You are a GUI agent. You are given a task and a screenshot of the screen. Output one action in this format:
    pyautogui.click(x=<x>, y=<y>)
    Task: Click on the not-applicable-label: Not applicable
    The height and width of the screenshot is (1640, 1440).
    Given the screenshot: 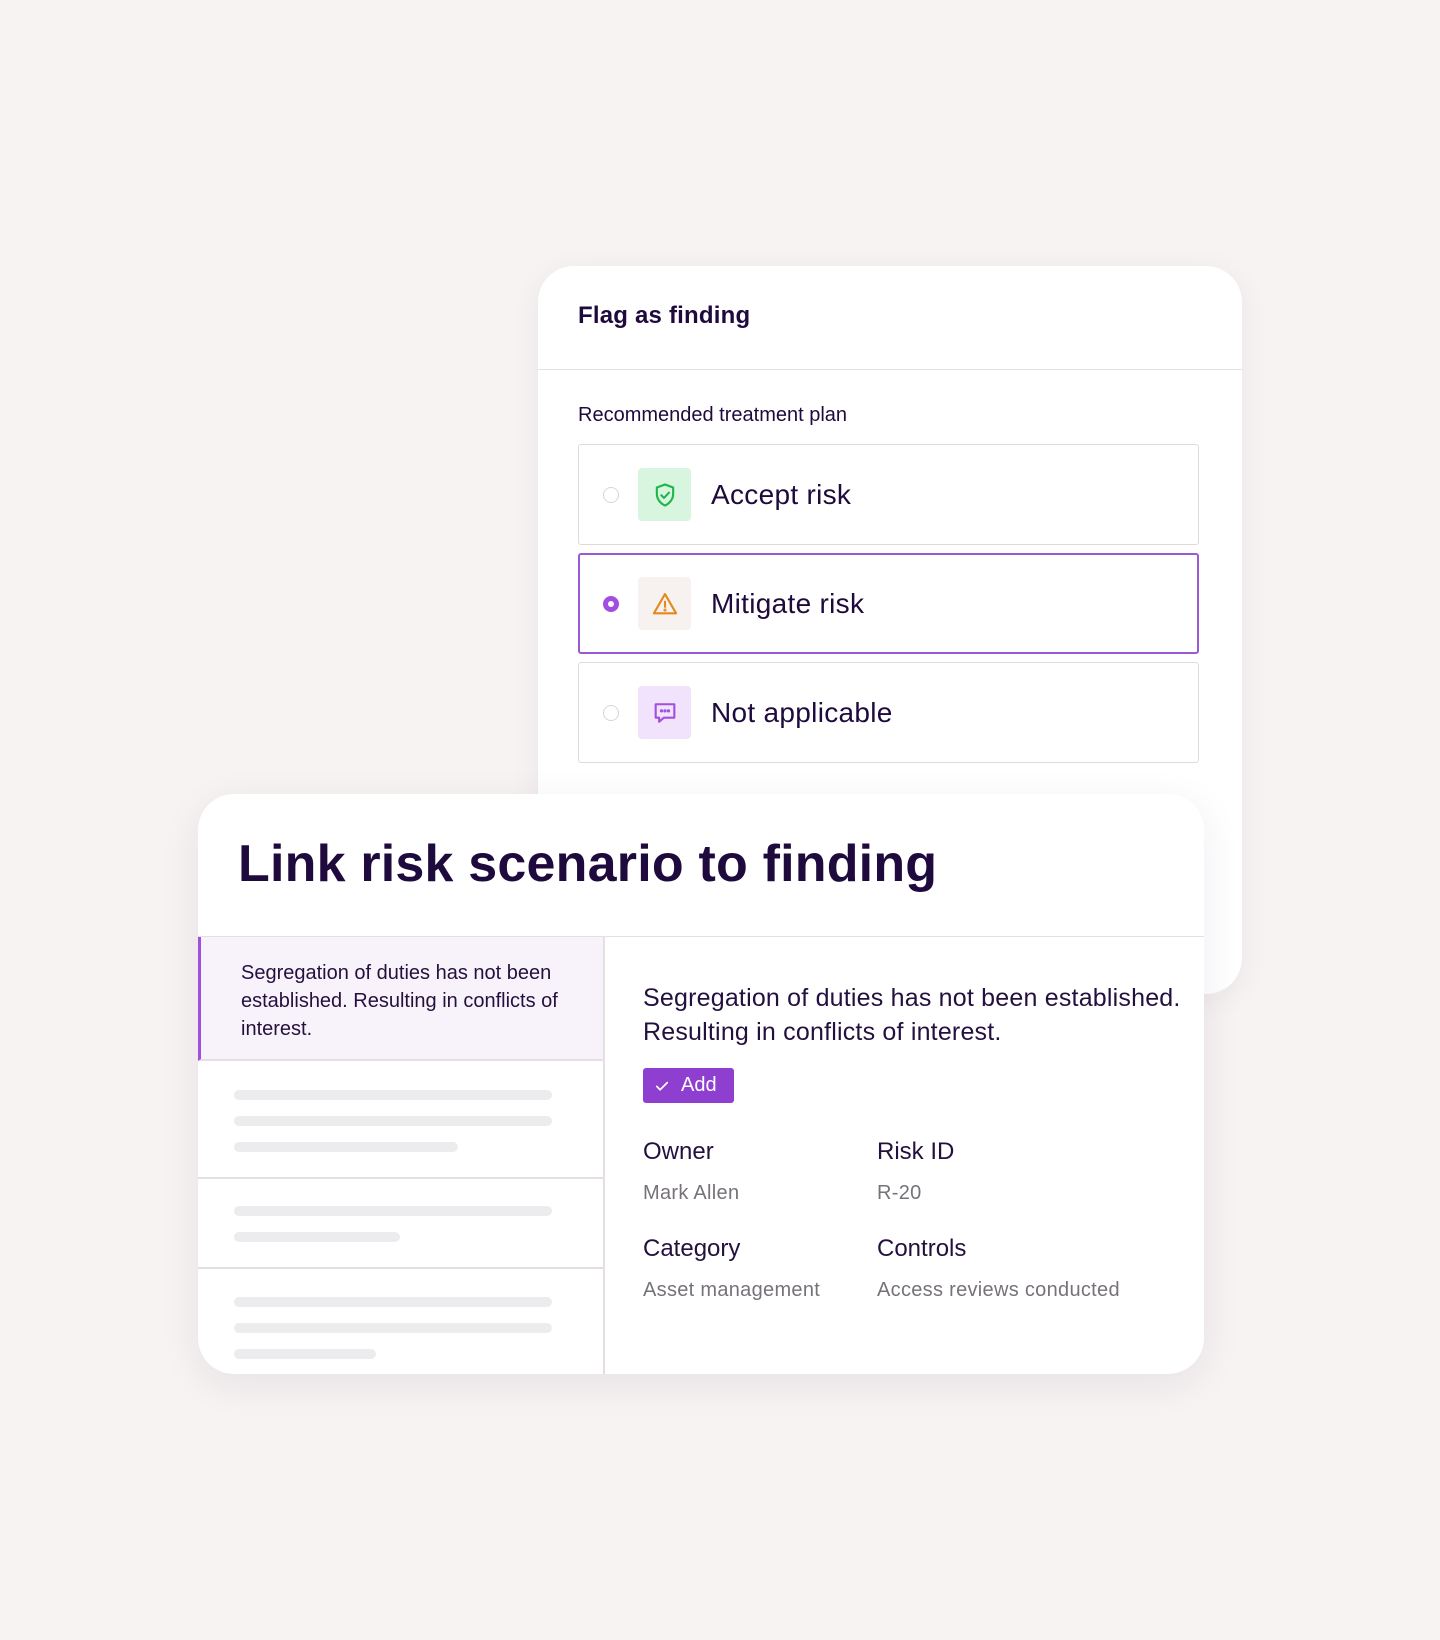 What is the action you would take?
    pyautogui.click(x=802, y=712)
    